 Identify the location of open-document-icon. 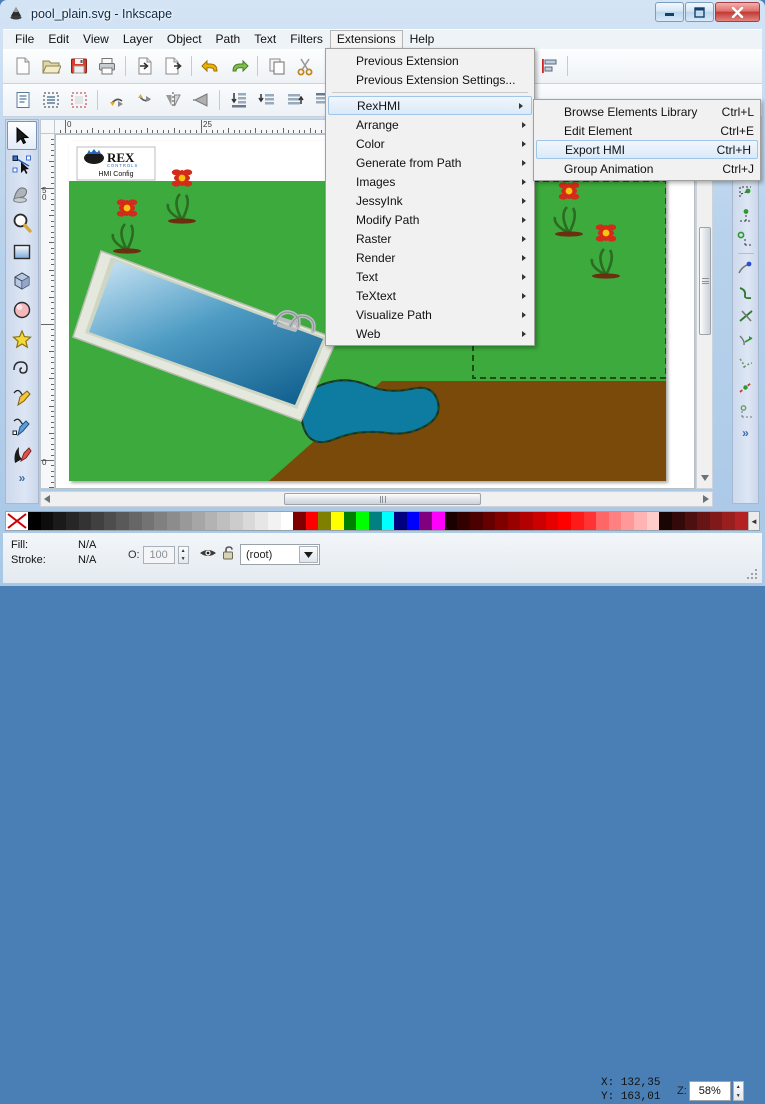
(50, 66).